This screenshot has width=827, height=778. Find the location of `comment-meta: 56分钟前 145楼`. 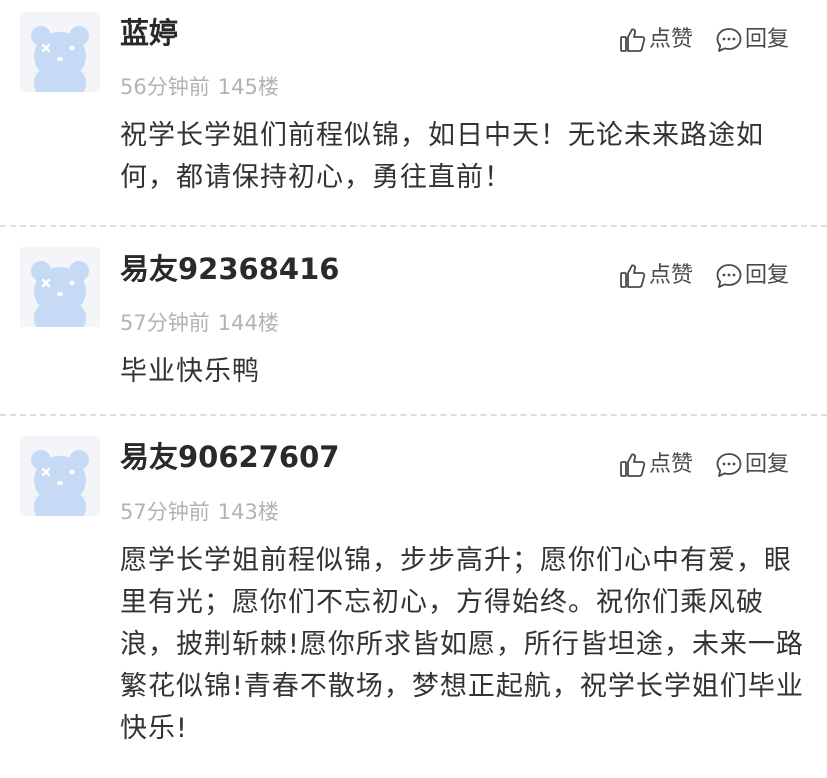

comment-meta: 56分钟前 145楼 is located at coordinates (199, 87).